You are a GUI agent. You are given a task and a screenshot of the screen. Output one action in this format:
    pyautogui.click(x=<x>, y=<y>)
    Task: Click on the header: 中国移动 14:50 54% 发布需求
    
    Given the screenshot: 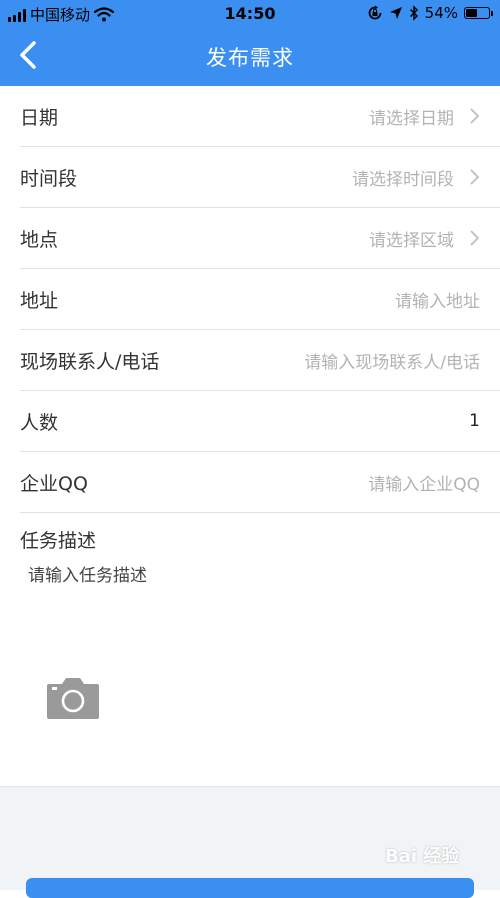 What is the action you would take?
    pyautogui.click(x=250, y=43)
    